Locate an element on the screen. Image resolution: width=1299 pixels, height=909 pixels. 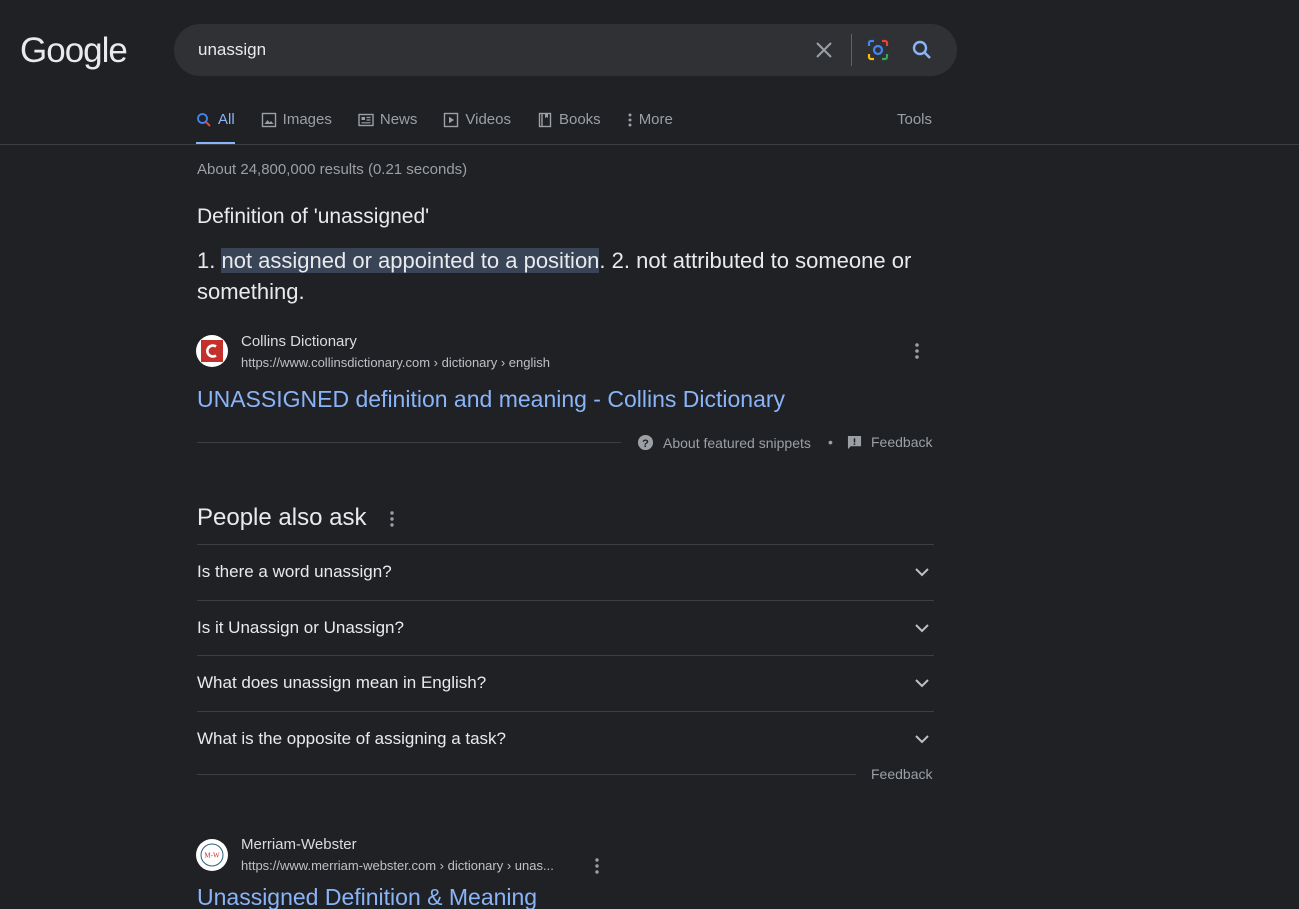
mw-favicon-text: M-W is located at coordinates (212, 856).